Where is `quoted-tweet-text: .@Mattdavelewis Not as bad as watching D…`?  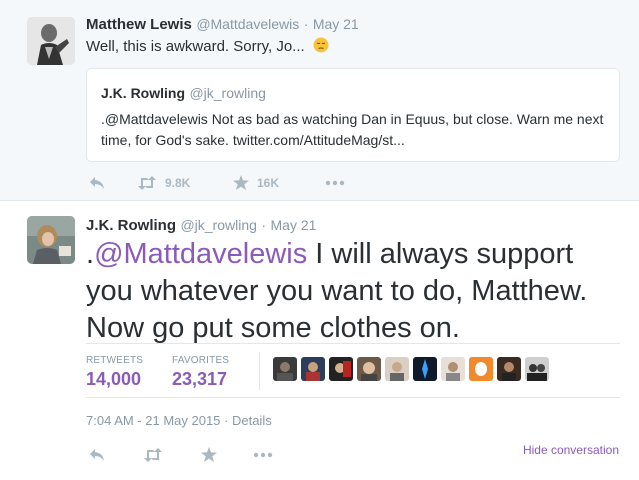
quoted-tweet-text: .@Mattdavelewis Not as bad as watching D… is located at coordinates (352, 129).